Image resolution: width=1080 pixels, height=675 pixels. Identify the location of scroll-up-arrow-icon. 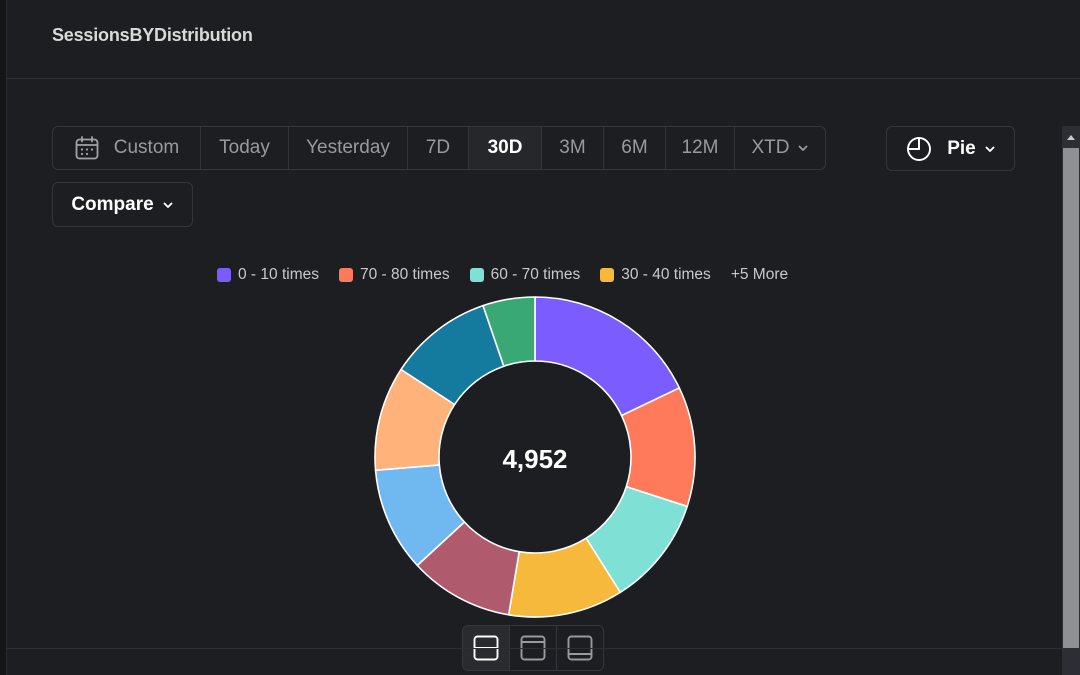
(1071, 137).